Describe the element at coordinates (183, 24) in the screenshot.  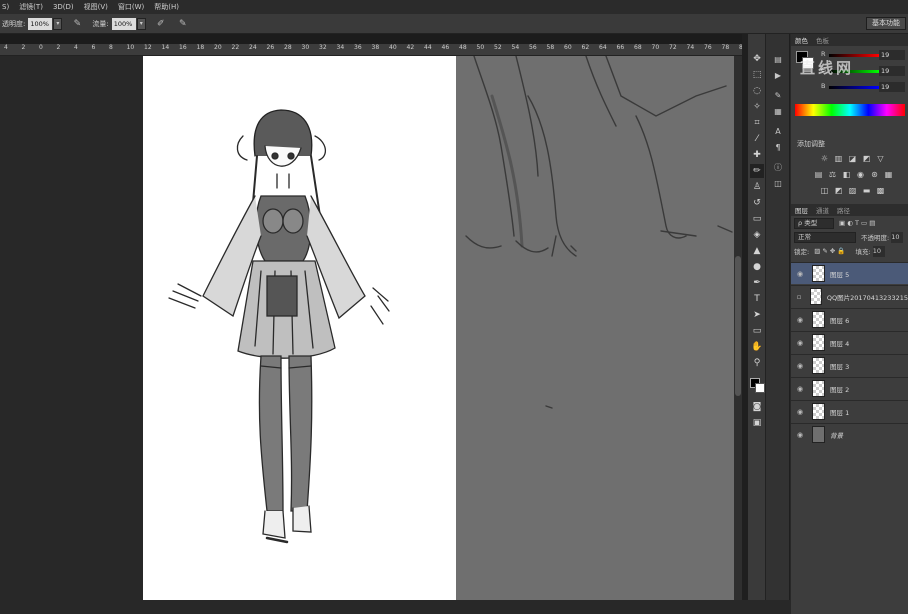
I see `pressure-size-icon: ✎` at that location.